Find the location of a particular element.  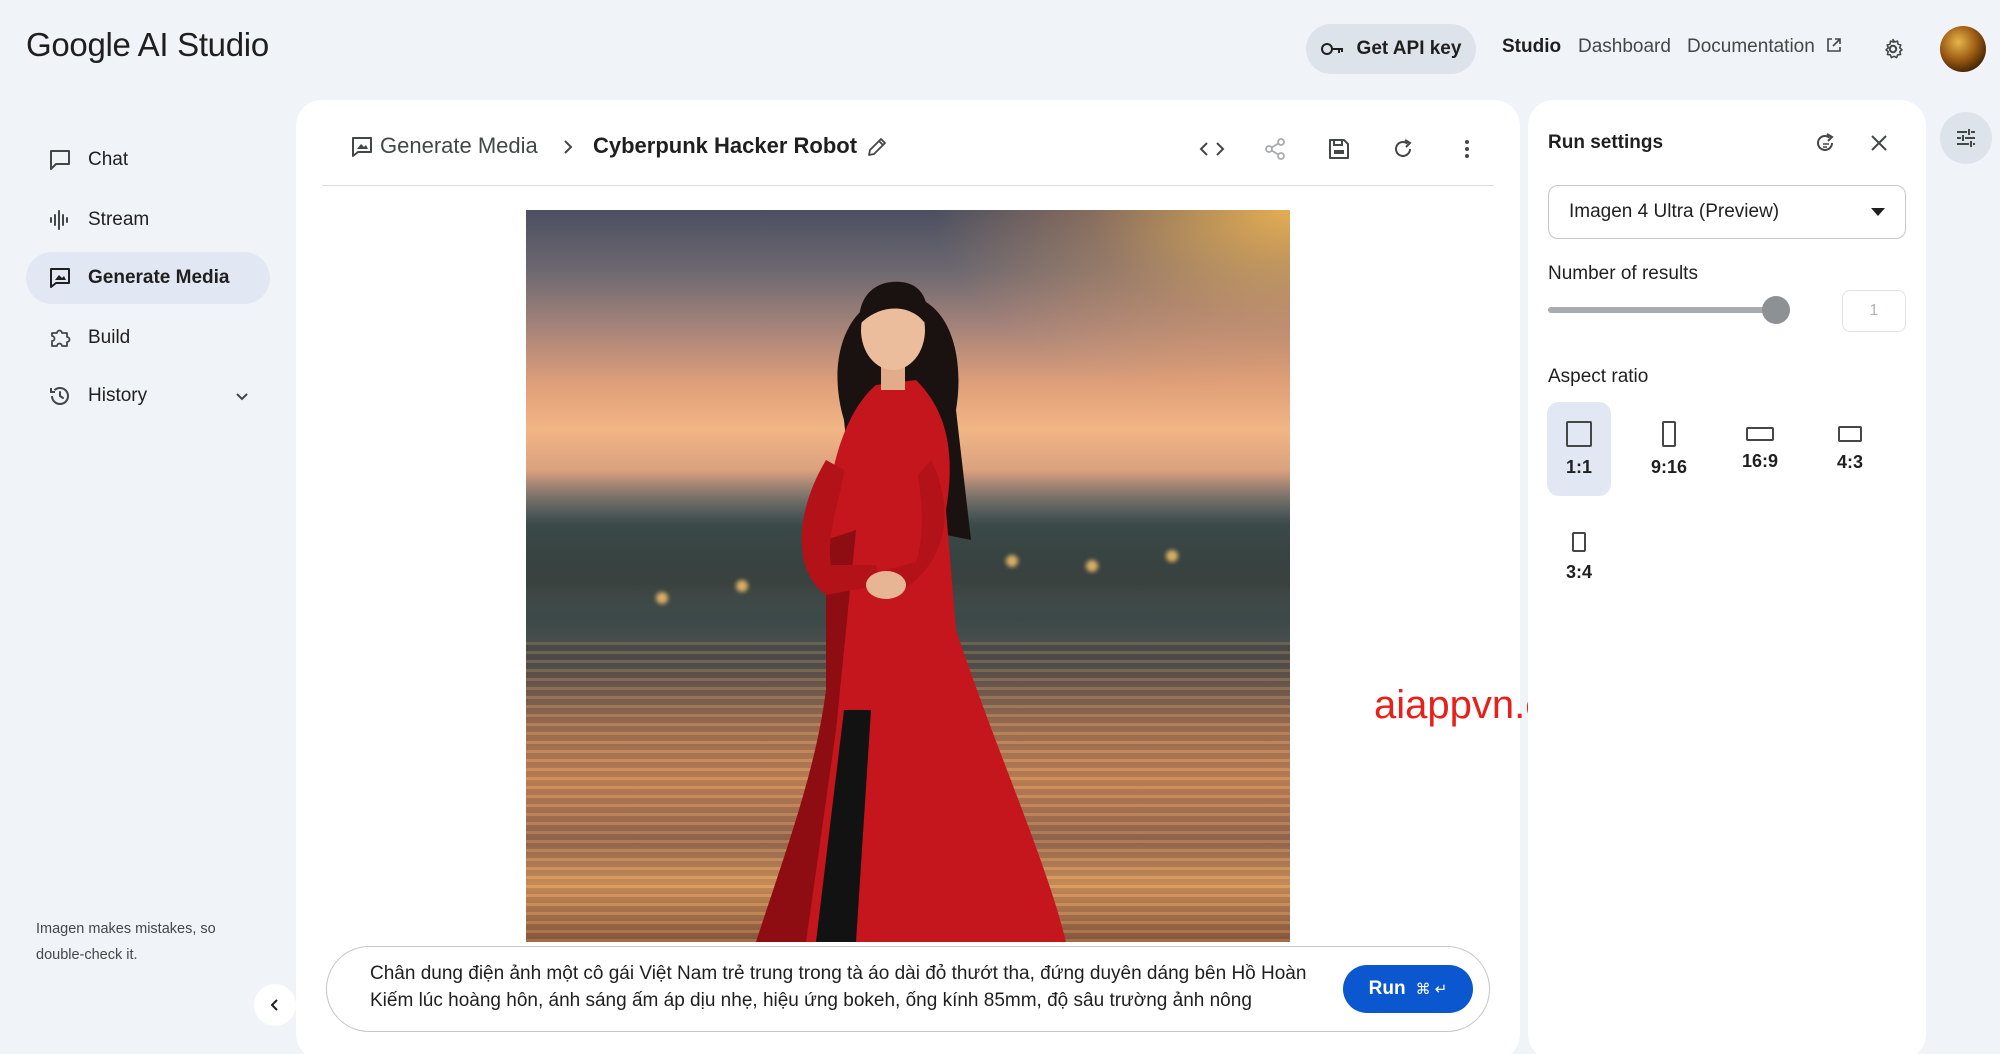

sidebar-item-label: History is located at coordinates (118, 395).